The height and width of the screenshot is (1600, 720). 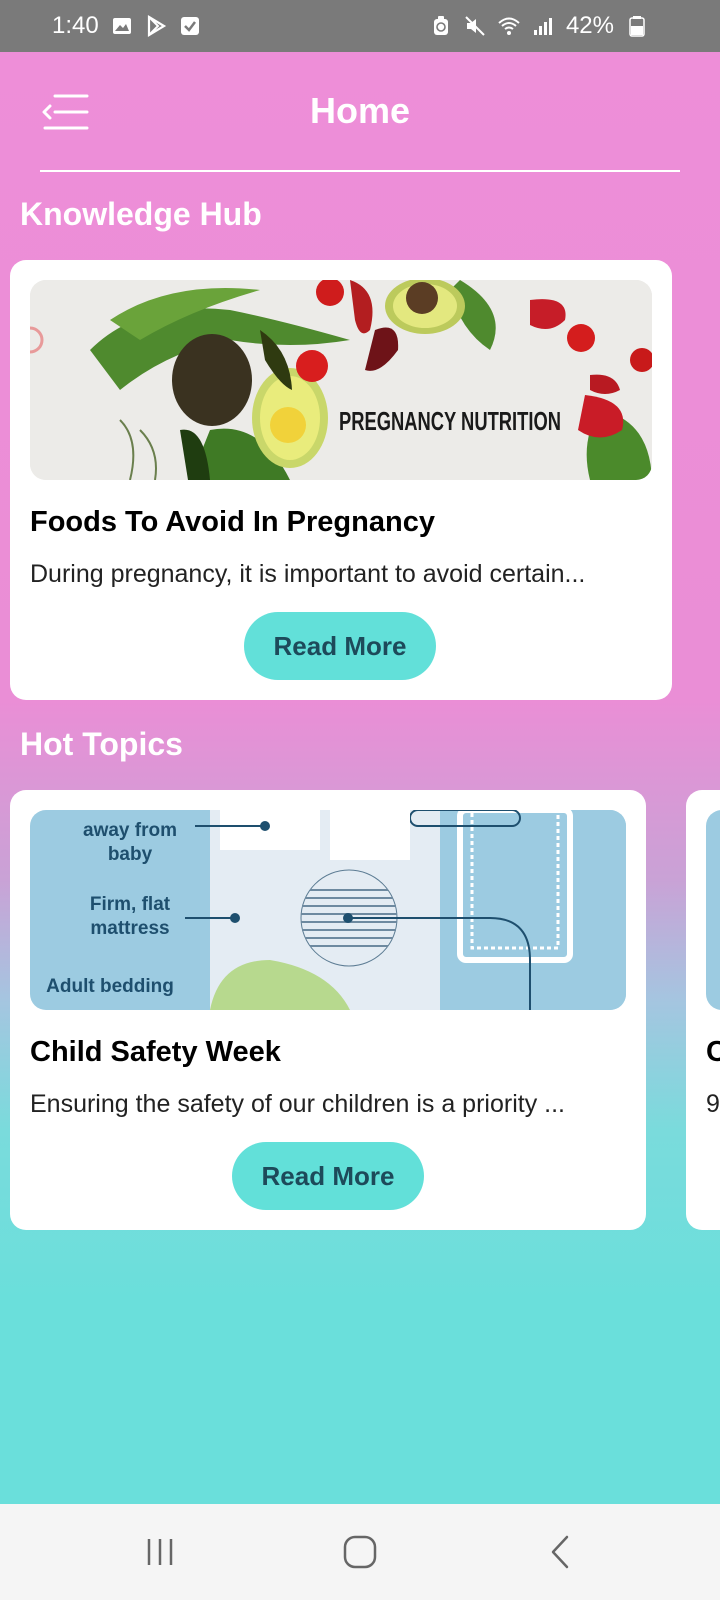 What do you see at coordinates (190, 26) in the screenshot?
I see `check-box-icon` at bounding box center [190, 26].